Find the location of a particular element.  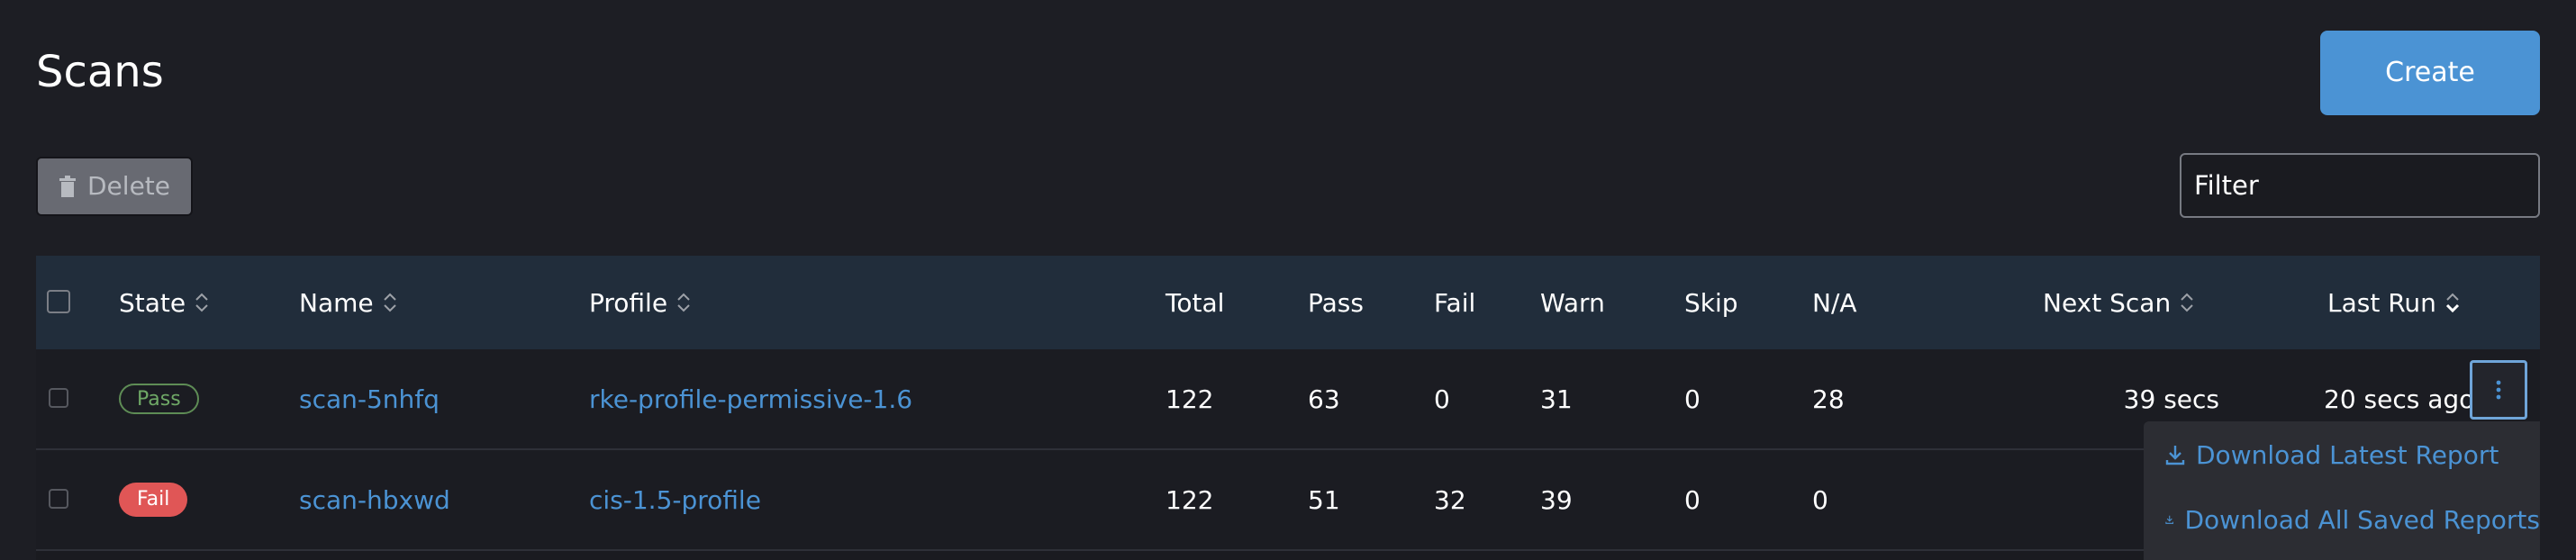

column-header-fail: Fail is located at coordinates (1455, 302).